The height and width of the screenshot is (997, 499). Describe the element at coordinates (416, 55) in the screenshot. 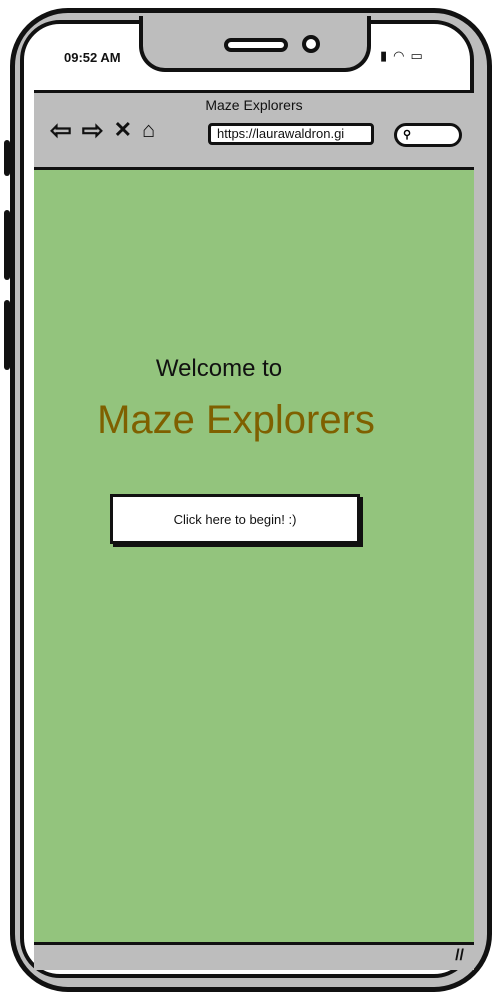

I see `battery-icon: ▭` at that location.